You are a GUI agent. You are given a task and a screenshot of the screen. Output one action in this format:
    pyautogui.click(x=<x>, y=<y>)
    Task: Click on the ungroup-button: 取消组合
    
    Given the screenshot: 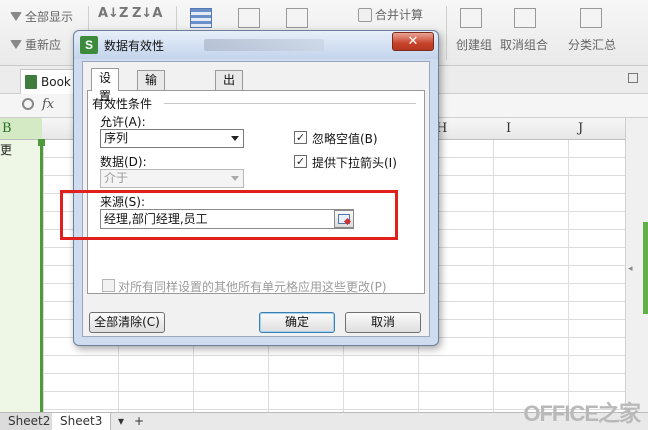 What is the action you would take?
    pyautogui.click(x=524, y=44)
    